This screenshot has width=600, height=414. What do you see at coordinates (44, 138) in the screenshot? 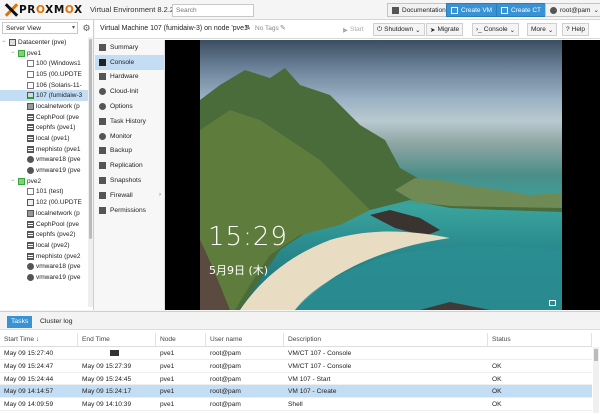
I see `tree-item-storage: local (pve1)` at bounding box center [44, 138].